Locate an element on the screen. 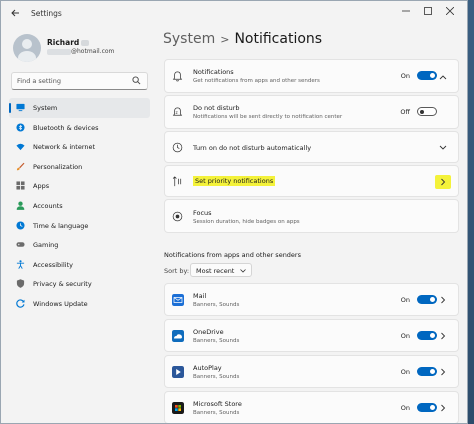  sort-value: Most recent is located at coordinates (215, 271).